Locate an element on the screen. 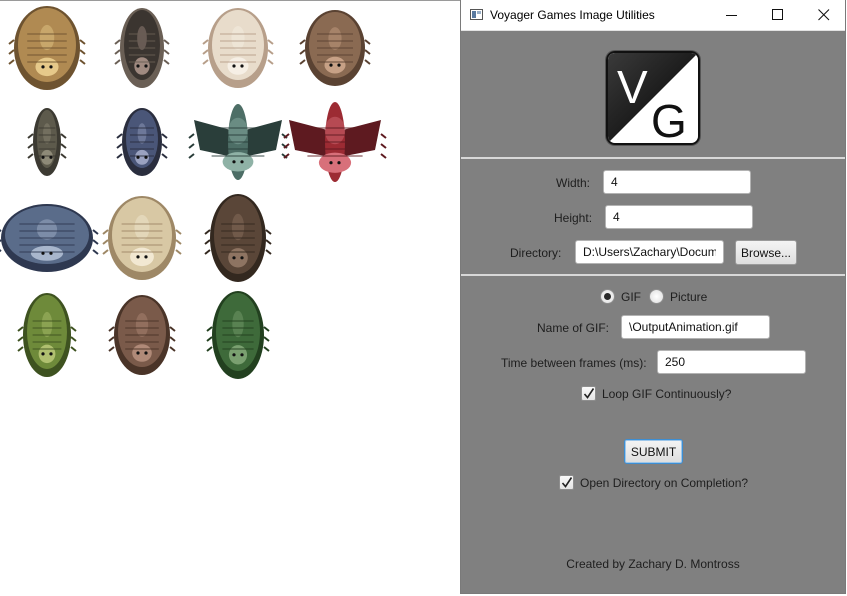 Image resolution: width=847 pixels, height=596 pixels. logo-letter-v: V is located at coordinates (632, 87).